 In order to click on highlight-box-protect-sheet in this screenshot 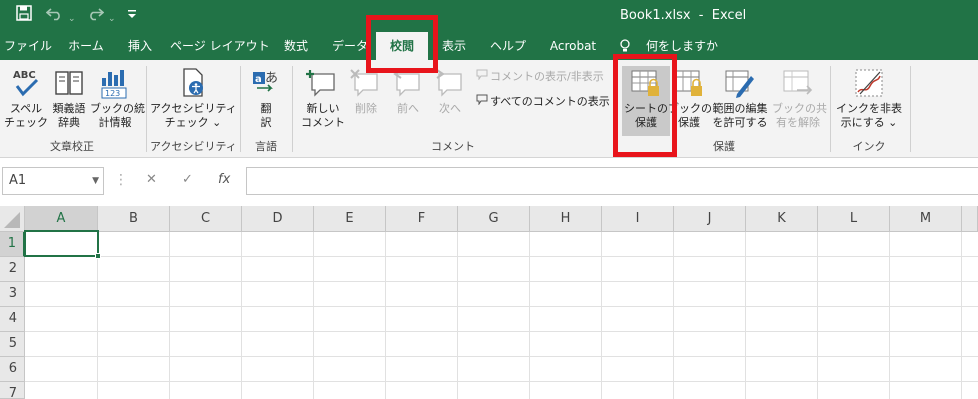, I will do `click(645, 105)`.